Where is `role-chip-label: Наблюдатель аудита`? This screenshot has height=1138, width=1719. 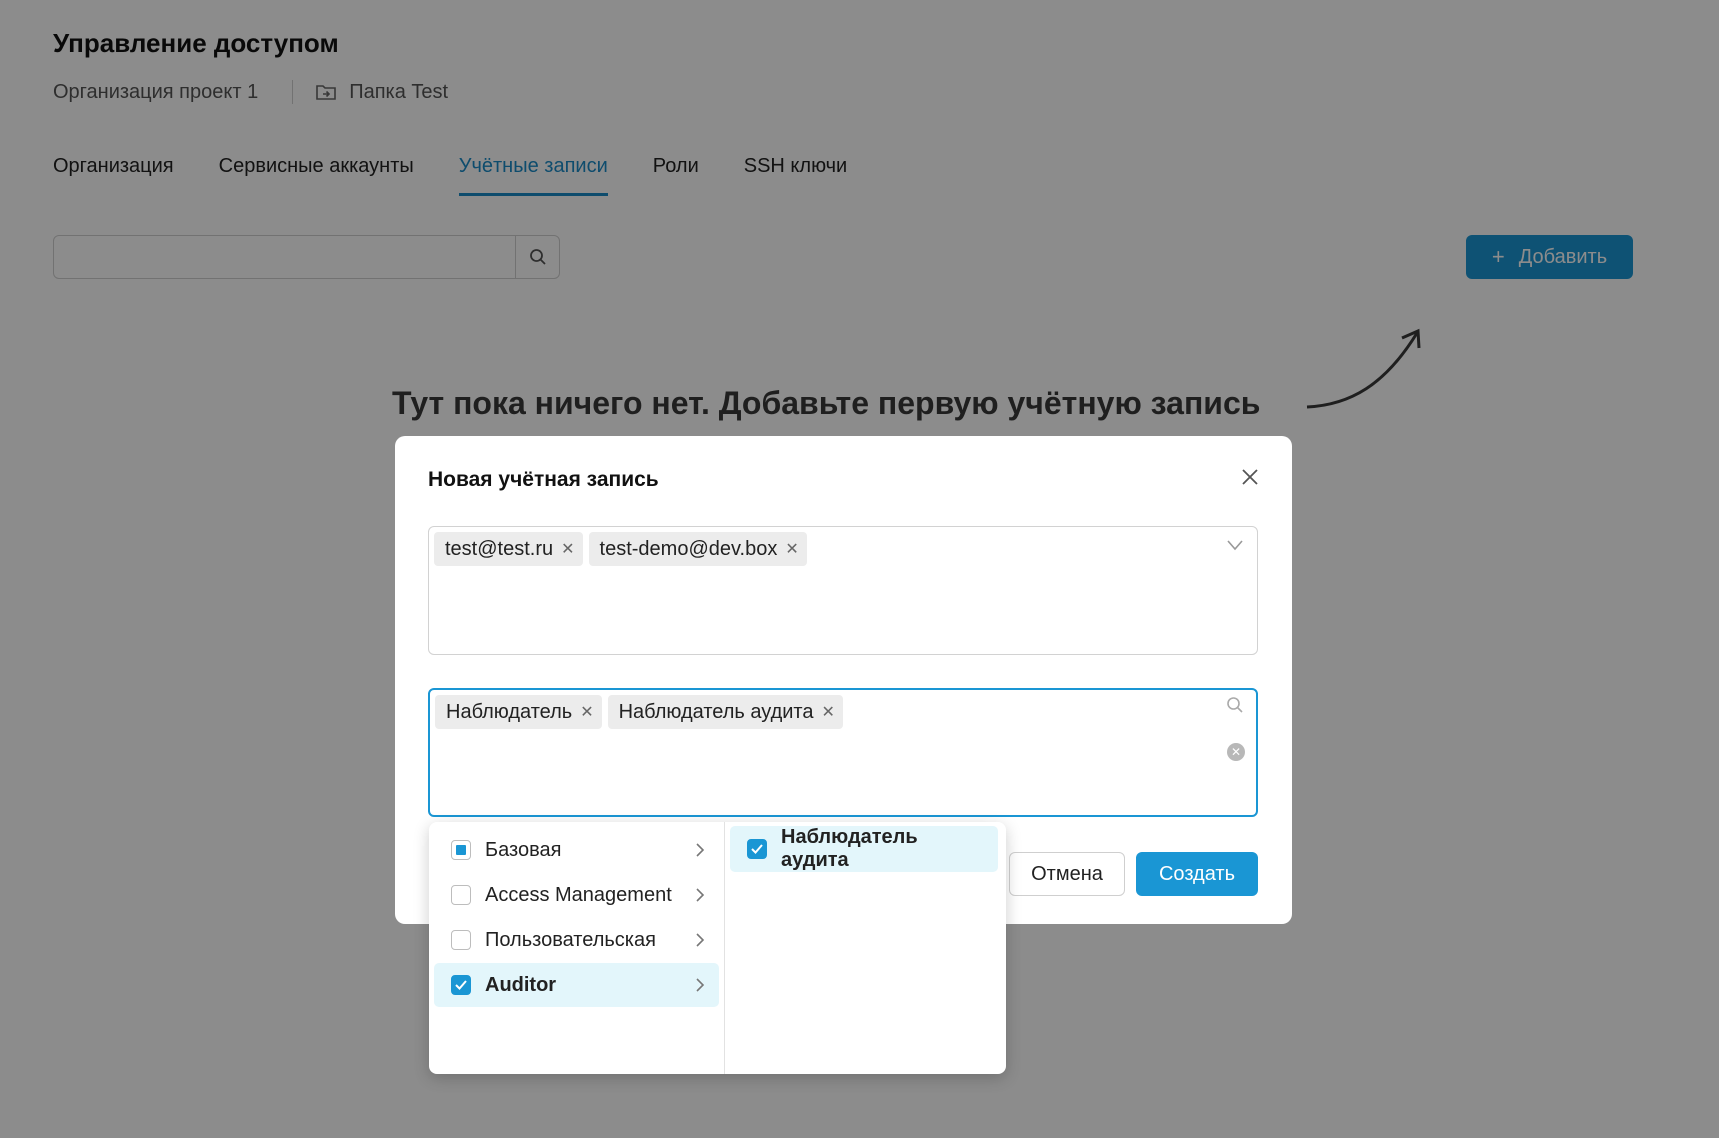 role-chip-label: Наблюдатель аудита is located at coordinates (716, 711).